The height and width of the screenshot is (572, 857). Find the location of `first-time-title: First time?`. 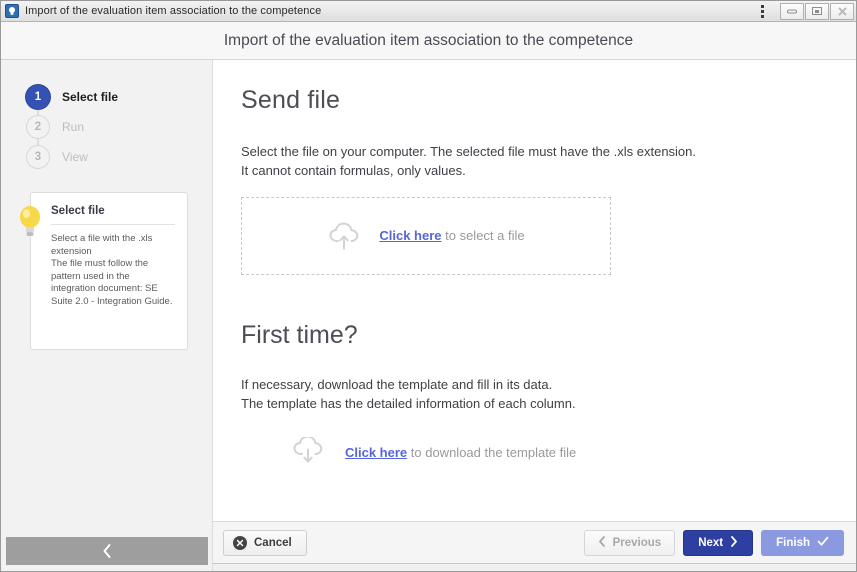

first-time-title: First time? is located at coordinates (299, 334).